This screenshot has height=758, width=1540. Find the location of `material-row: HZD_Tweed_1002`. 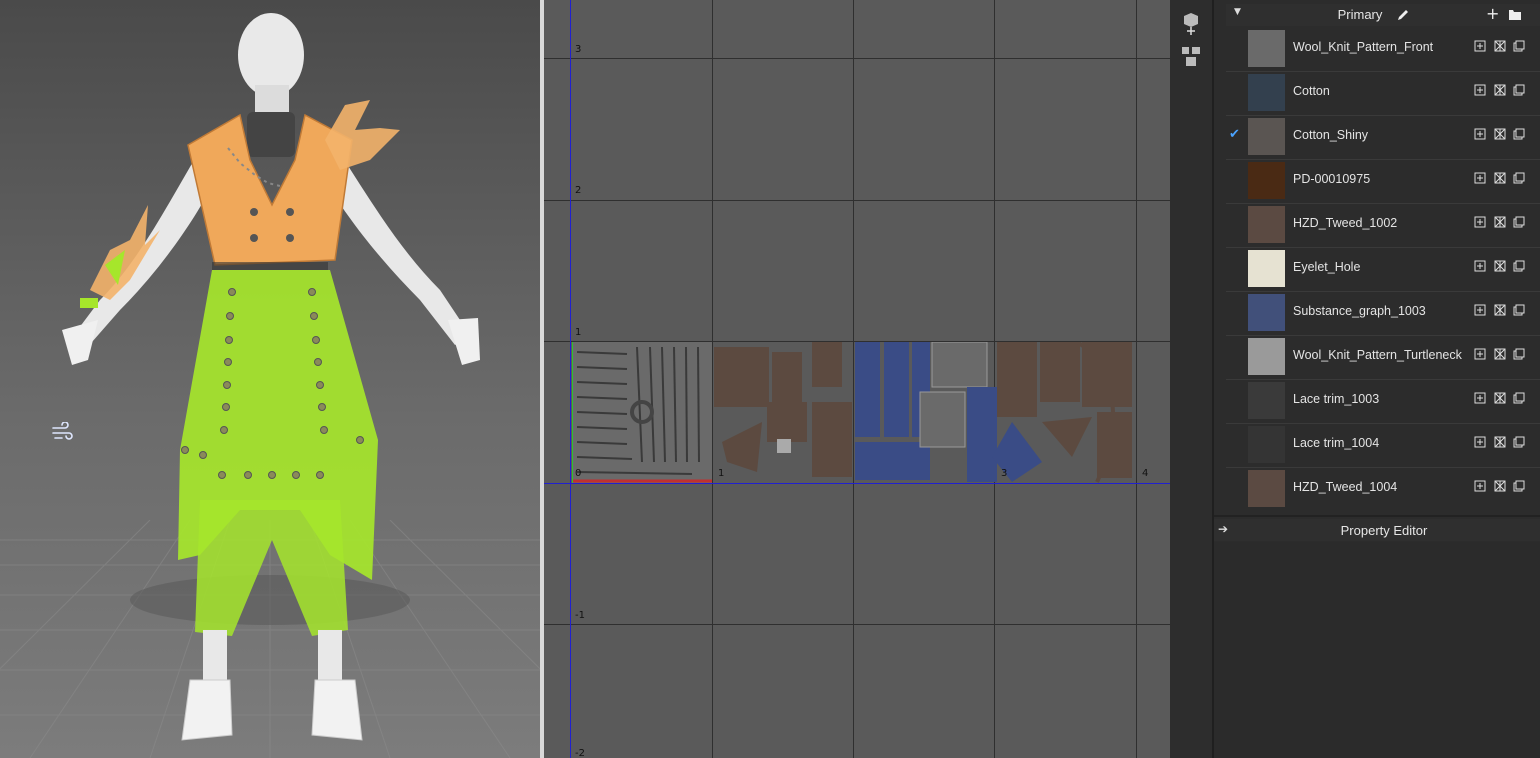

material-row: HZD_Tweed_1002 is located at coordinates (1383, 225).